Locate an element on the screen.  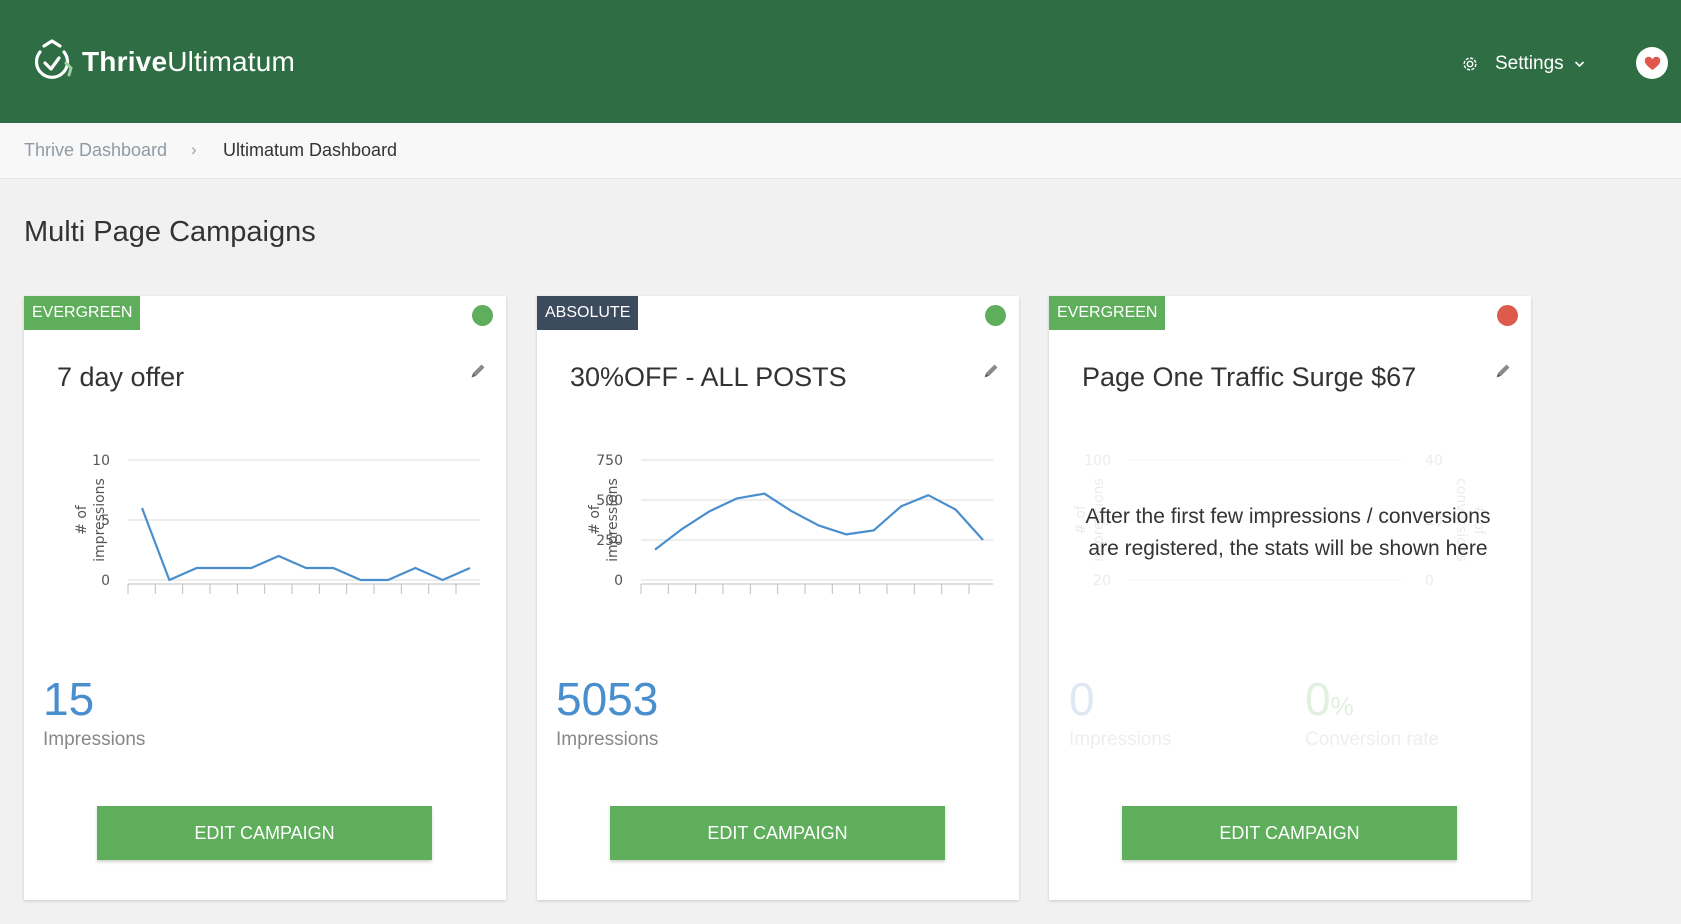
y-tick-label: 20 is located at coordinates (1102, 581).